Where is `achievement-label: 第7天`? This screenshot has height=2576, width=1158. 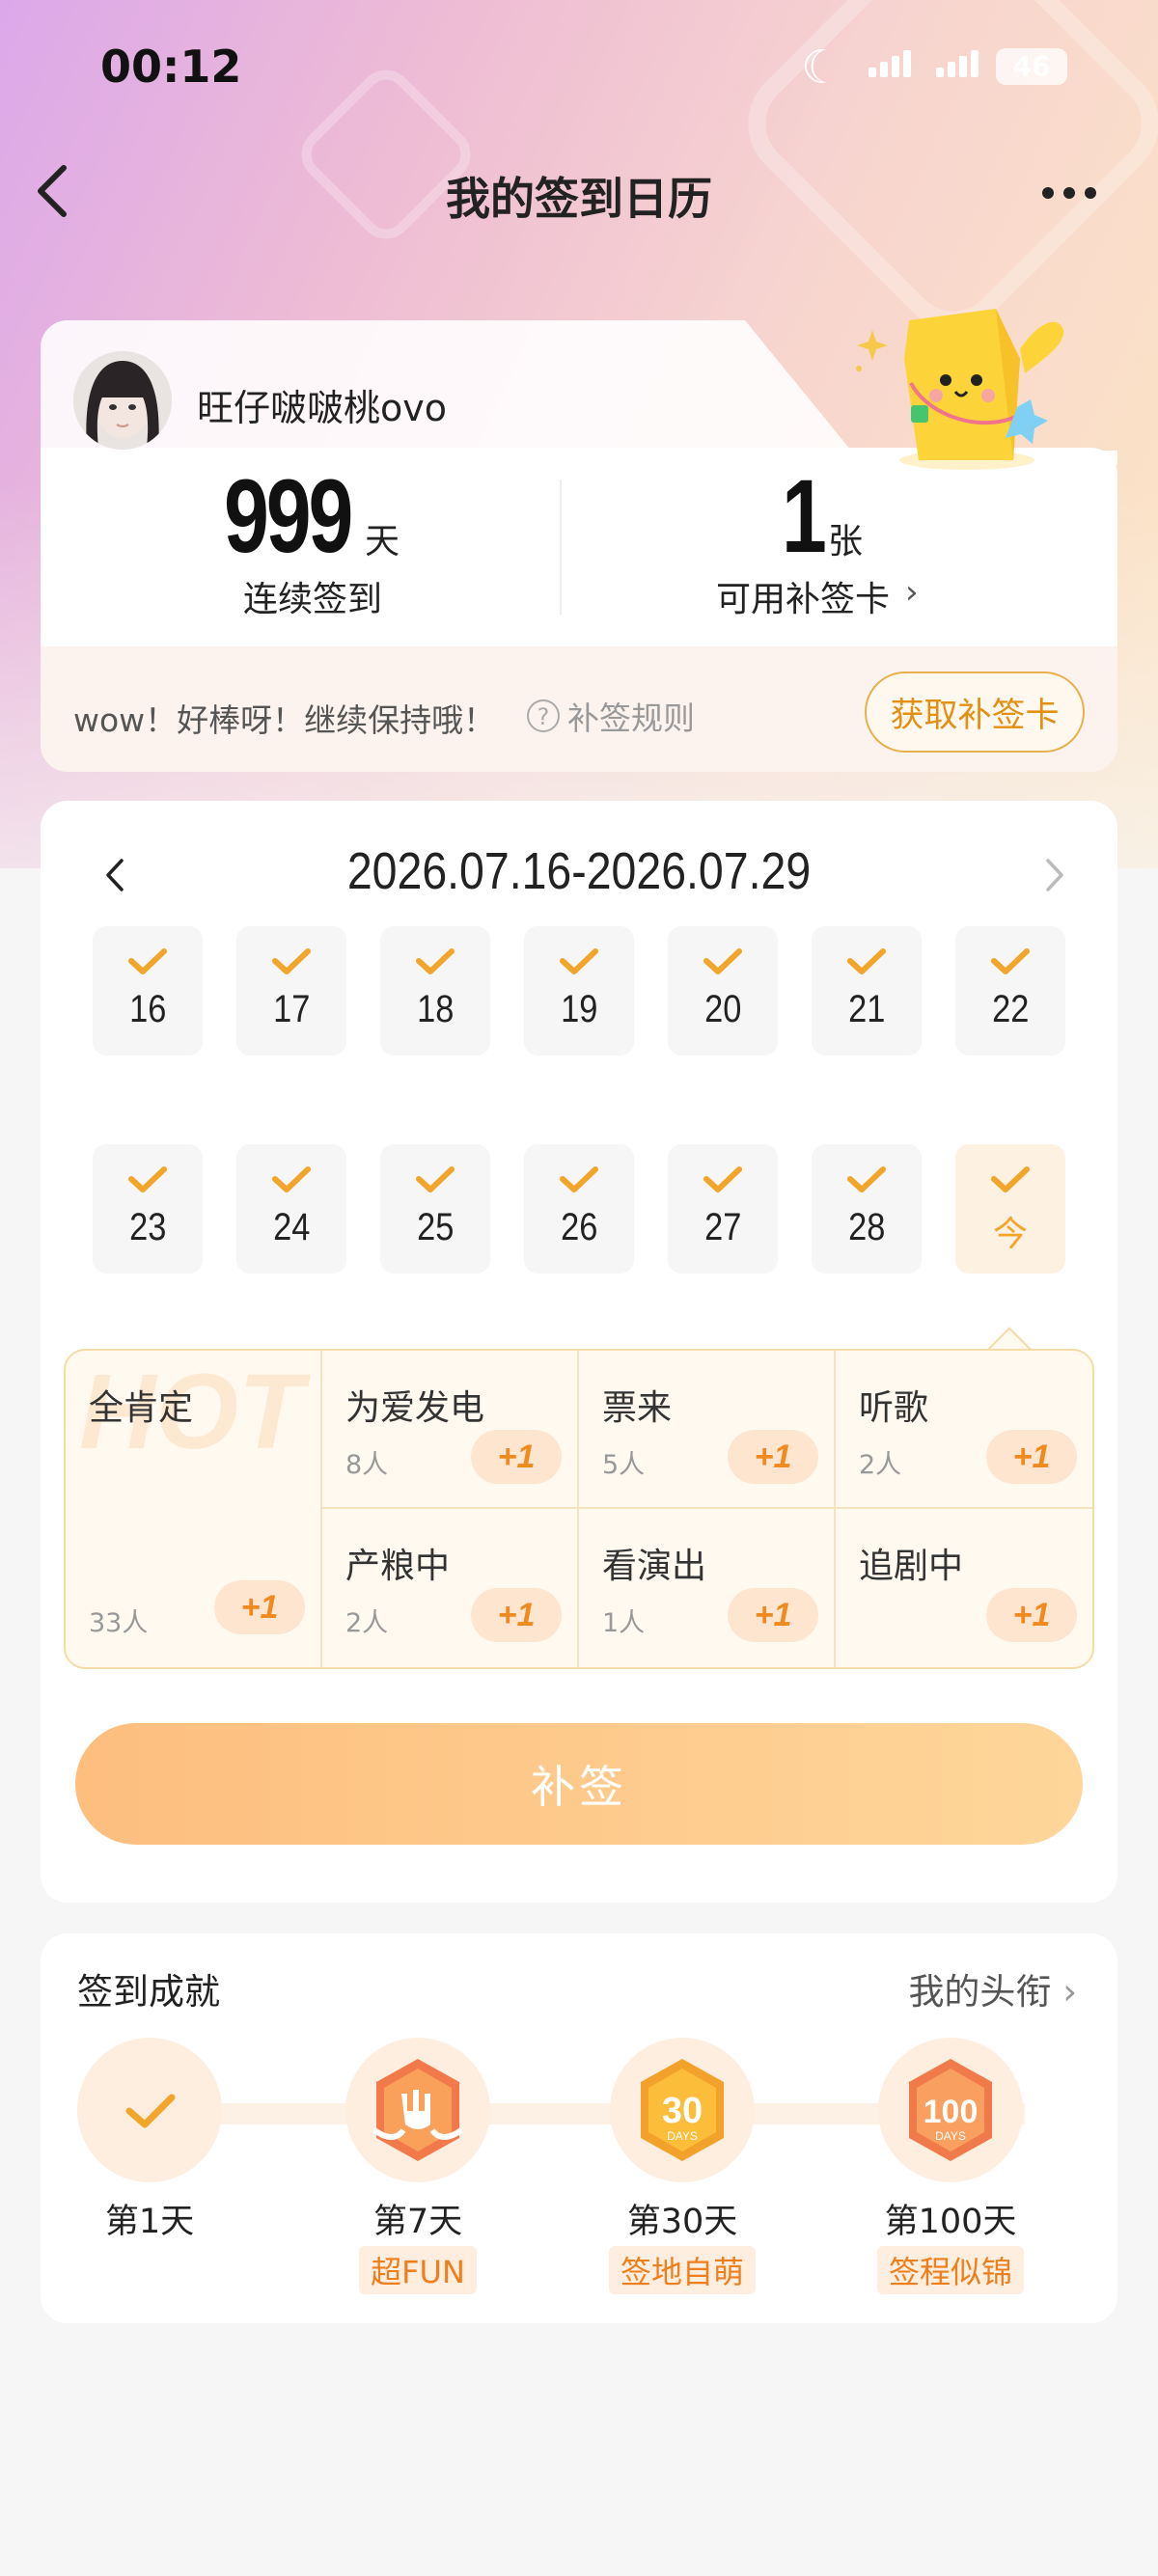
achievement-label: 第7天 is located at coordinates (417, 2222).